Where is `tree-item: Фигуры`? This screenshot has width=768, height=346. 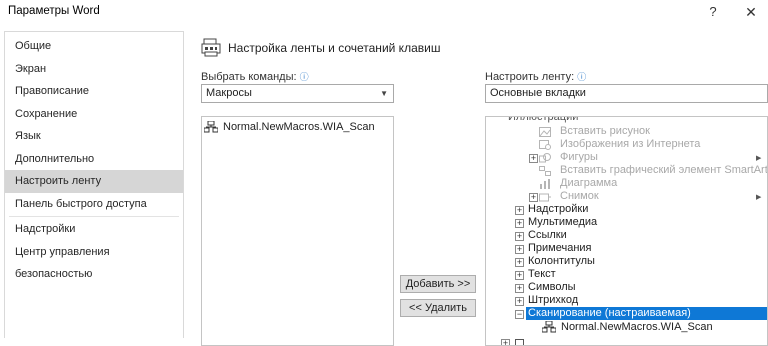
tree-item: Фигуры is located at coordinates (579, 157).